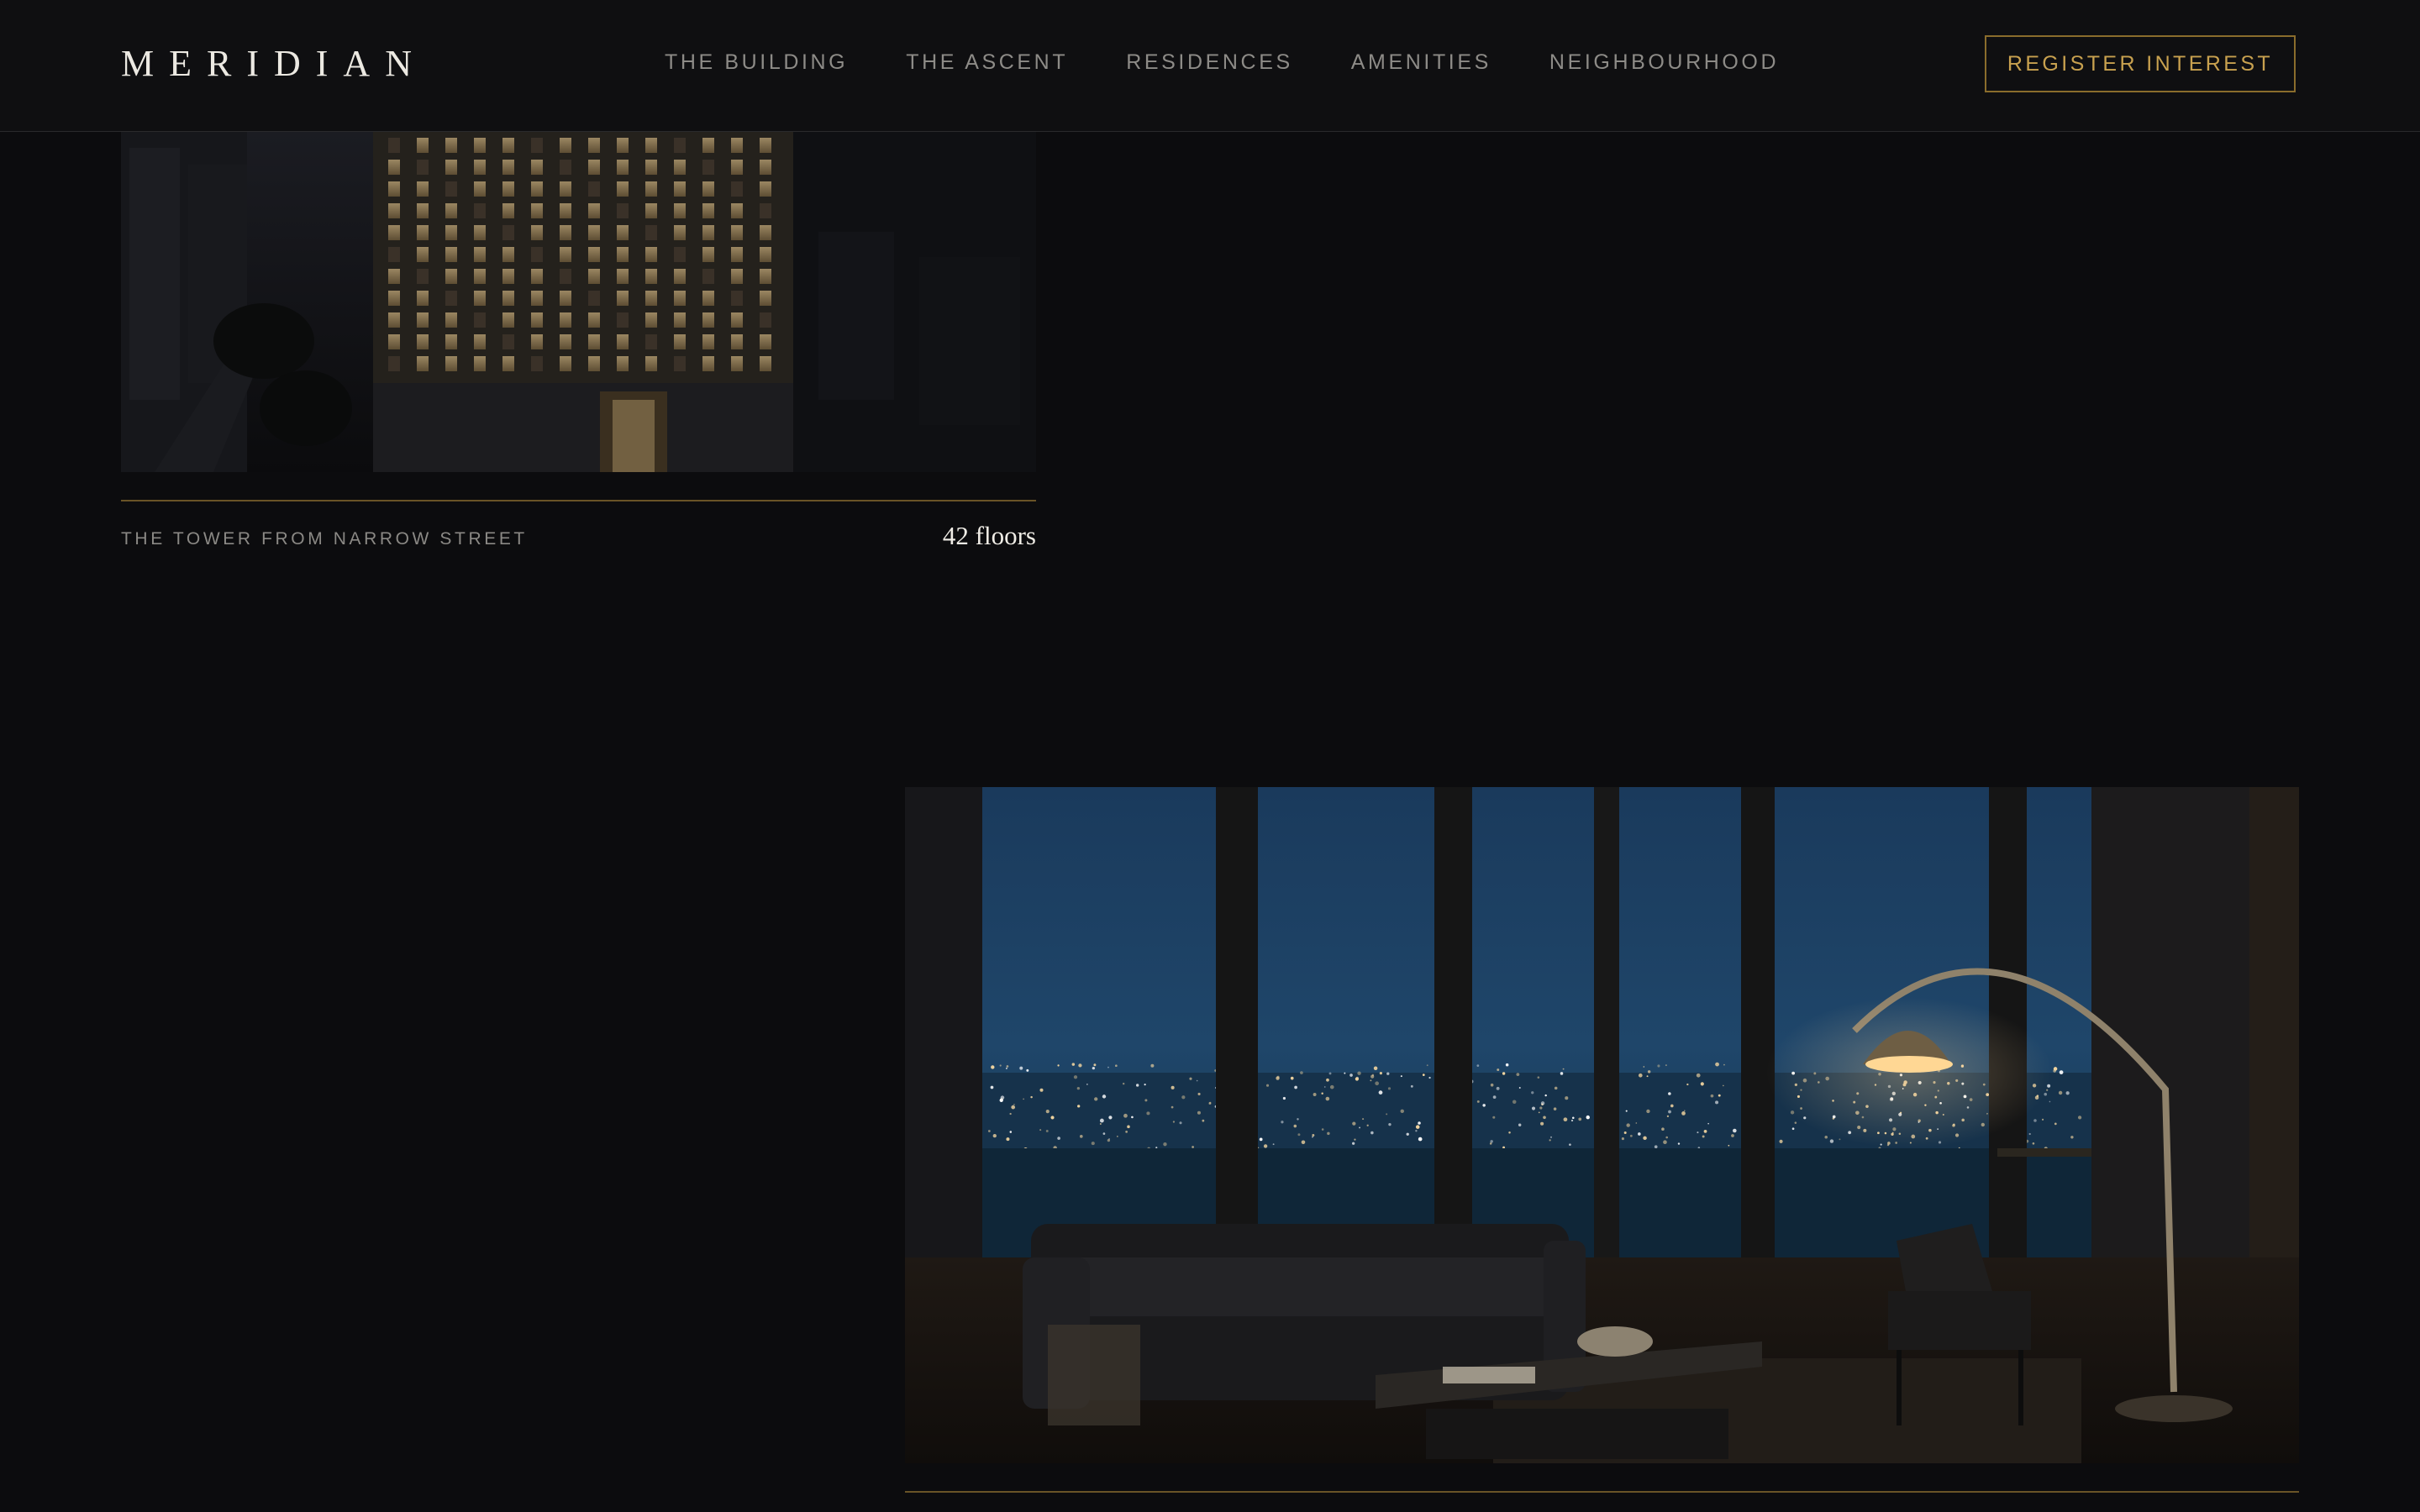 This screenshot has width=2420, height=1512. I want to click on floor-count: 42 floors, so click(989, 535).